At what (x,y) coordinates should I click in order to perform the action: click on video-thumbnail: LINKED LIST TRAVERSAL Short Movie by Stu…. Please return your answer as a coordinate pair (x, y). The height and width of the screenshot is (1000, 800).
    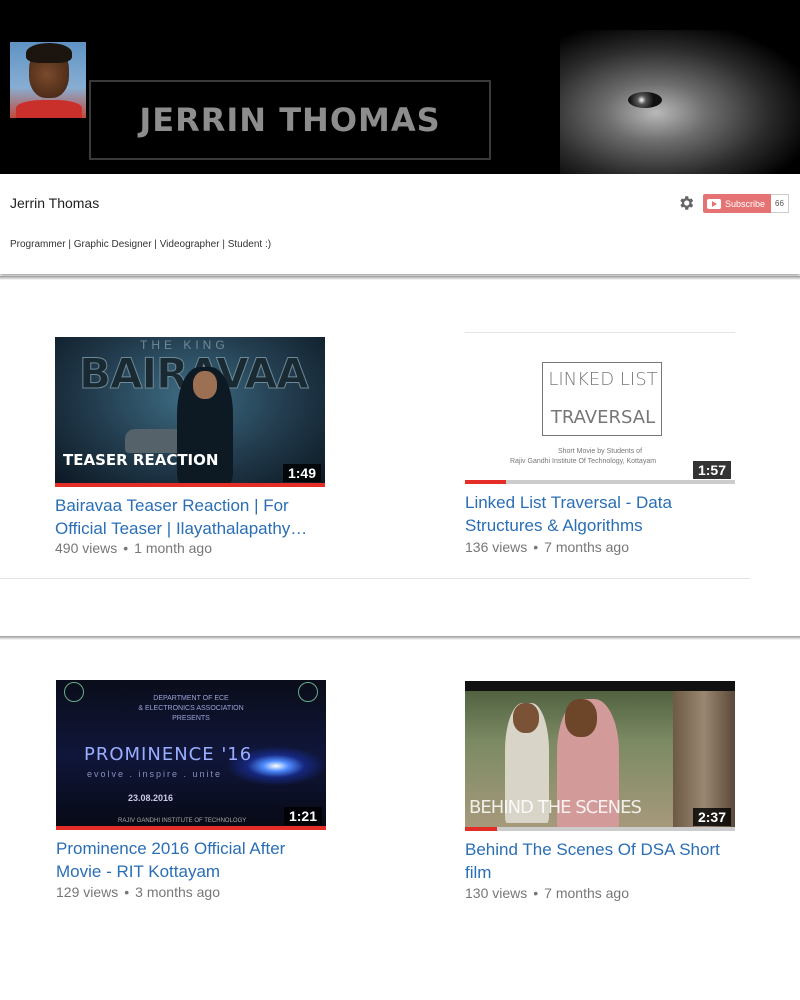
    Looking at the image, I should click on (600, 409).